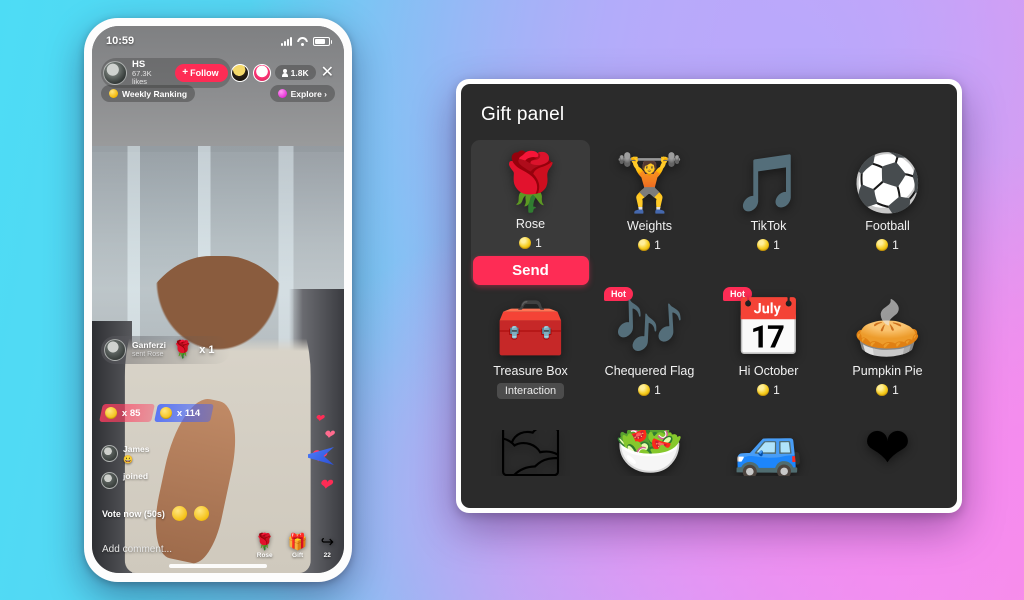 The width and height of the screenshot is (1024, 600). I want to click on gift-item: 🏋 Weights 1, so click(649, 212).